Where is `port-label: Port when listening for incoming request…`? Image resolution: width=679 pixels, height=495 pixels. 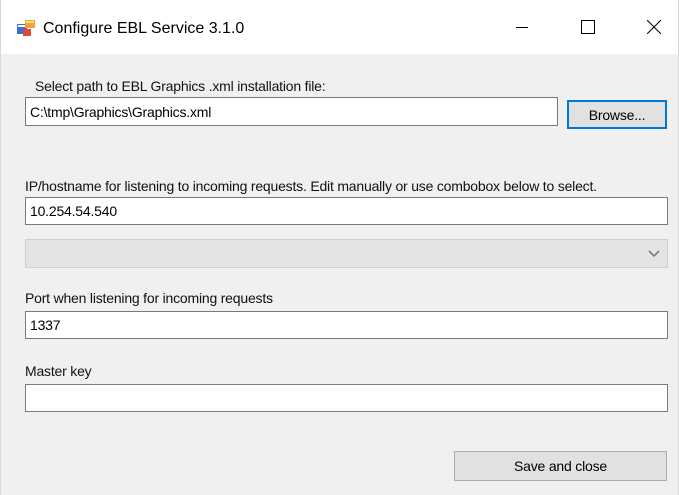 port-label: Port when listening for incoming request… is located at coordinates (149, 298).